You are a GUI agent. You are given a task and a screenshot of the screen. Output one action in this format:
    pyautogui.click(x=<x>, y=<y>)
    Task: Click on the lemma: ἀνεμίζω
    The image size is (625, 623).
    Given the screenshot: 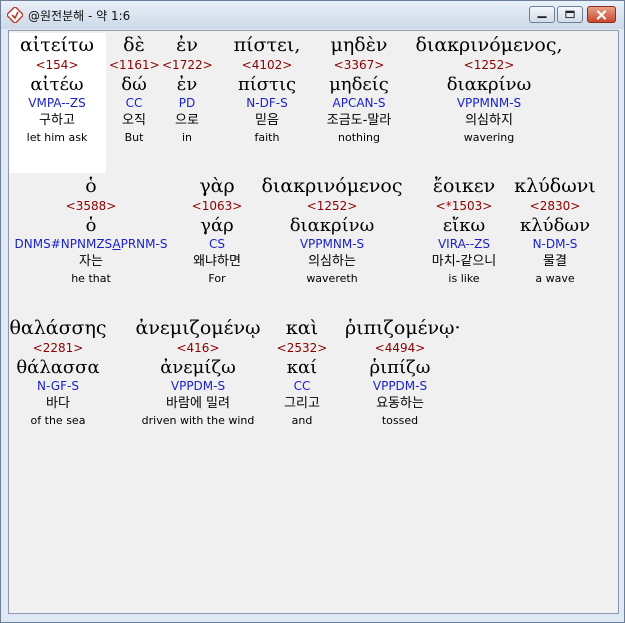 What is the action you would take?
    pyautogui.click(x=198, y=367)
    